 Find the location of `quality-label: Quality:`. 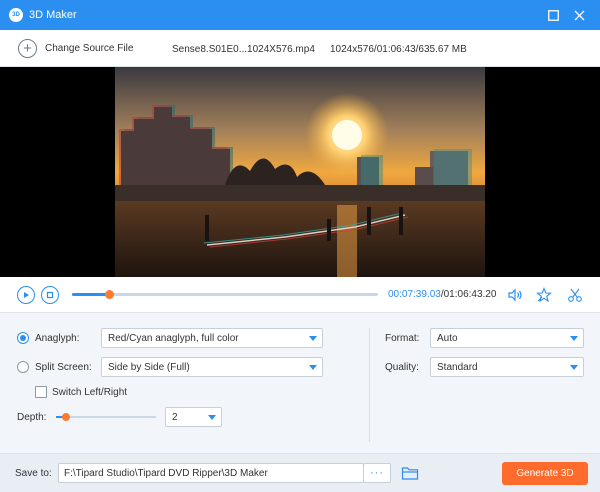

quality-label: Quality: is located at coordinates (402, 367).